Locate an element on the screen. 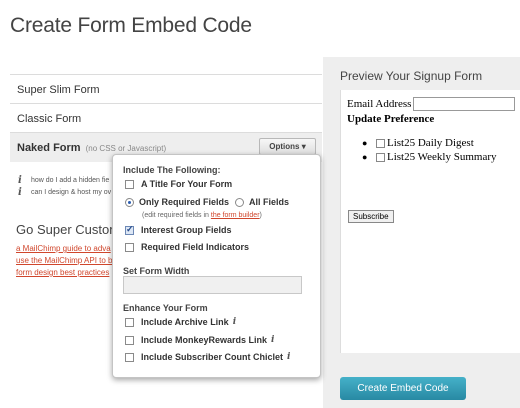  option-subscriber-count: Include Subscriber Count Chiclet i is located at coordinates (207, 357).